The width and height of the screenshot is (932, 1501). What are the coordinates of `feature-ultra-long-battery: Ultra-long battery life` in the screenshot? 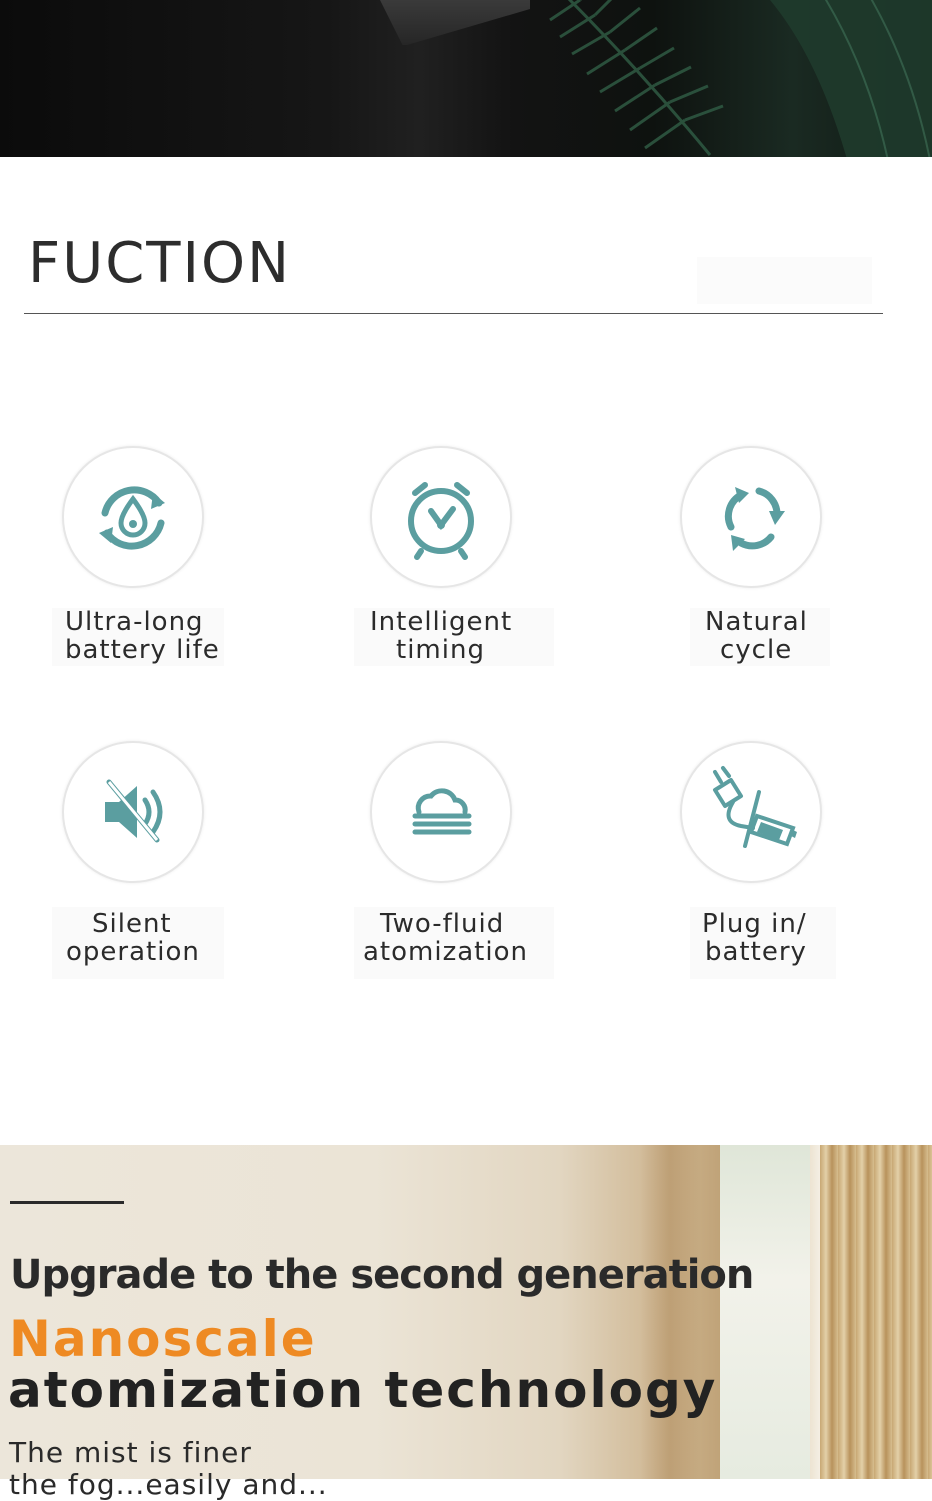 It's located at (170, 560).